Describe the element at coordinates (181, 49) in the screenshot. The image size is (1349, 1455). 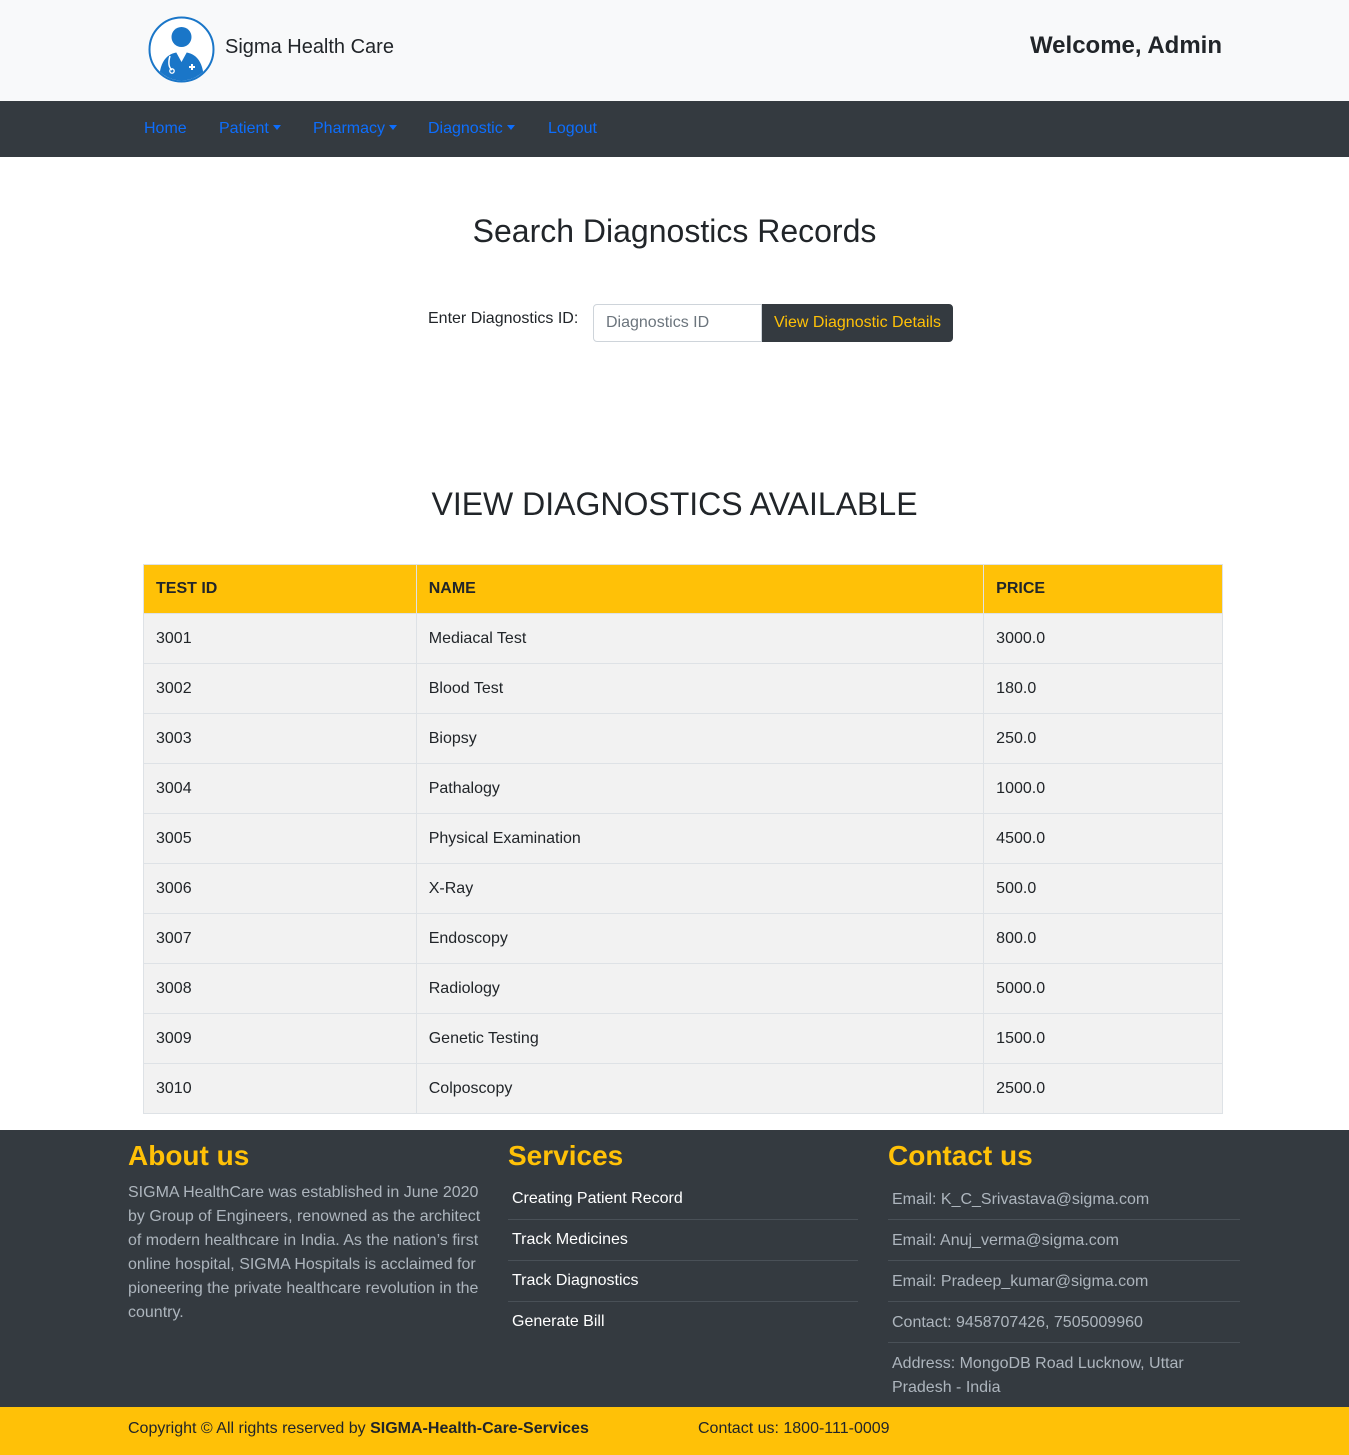
I see `doctor-logo-icon` at that location.